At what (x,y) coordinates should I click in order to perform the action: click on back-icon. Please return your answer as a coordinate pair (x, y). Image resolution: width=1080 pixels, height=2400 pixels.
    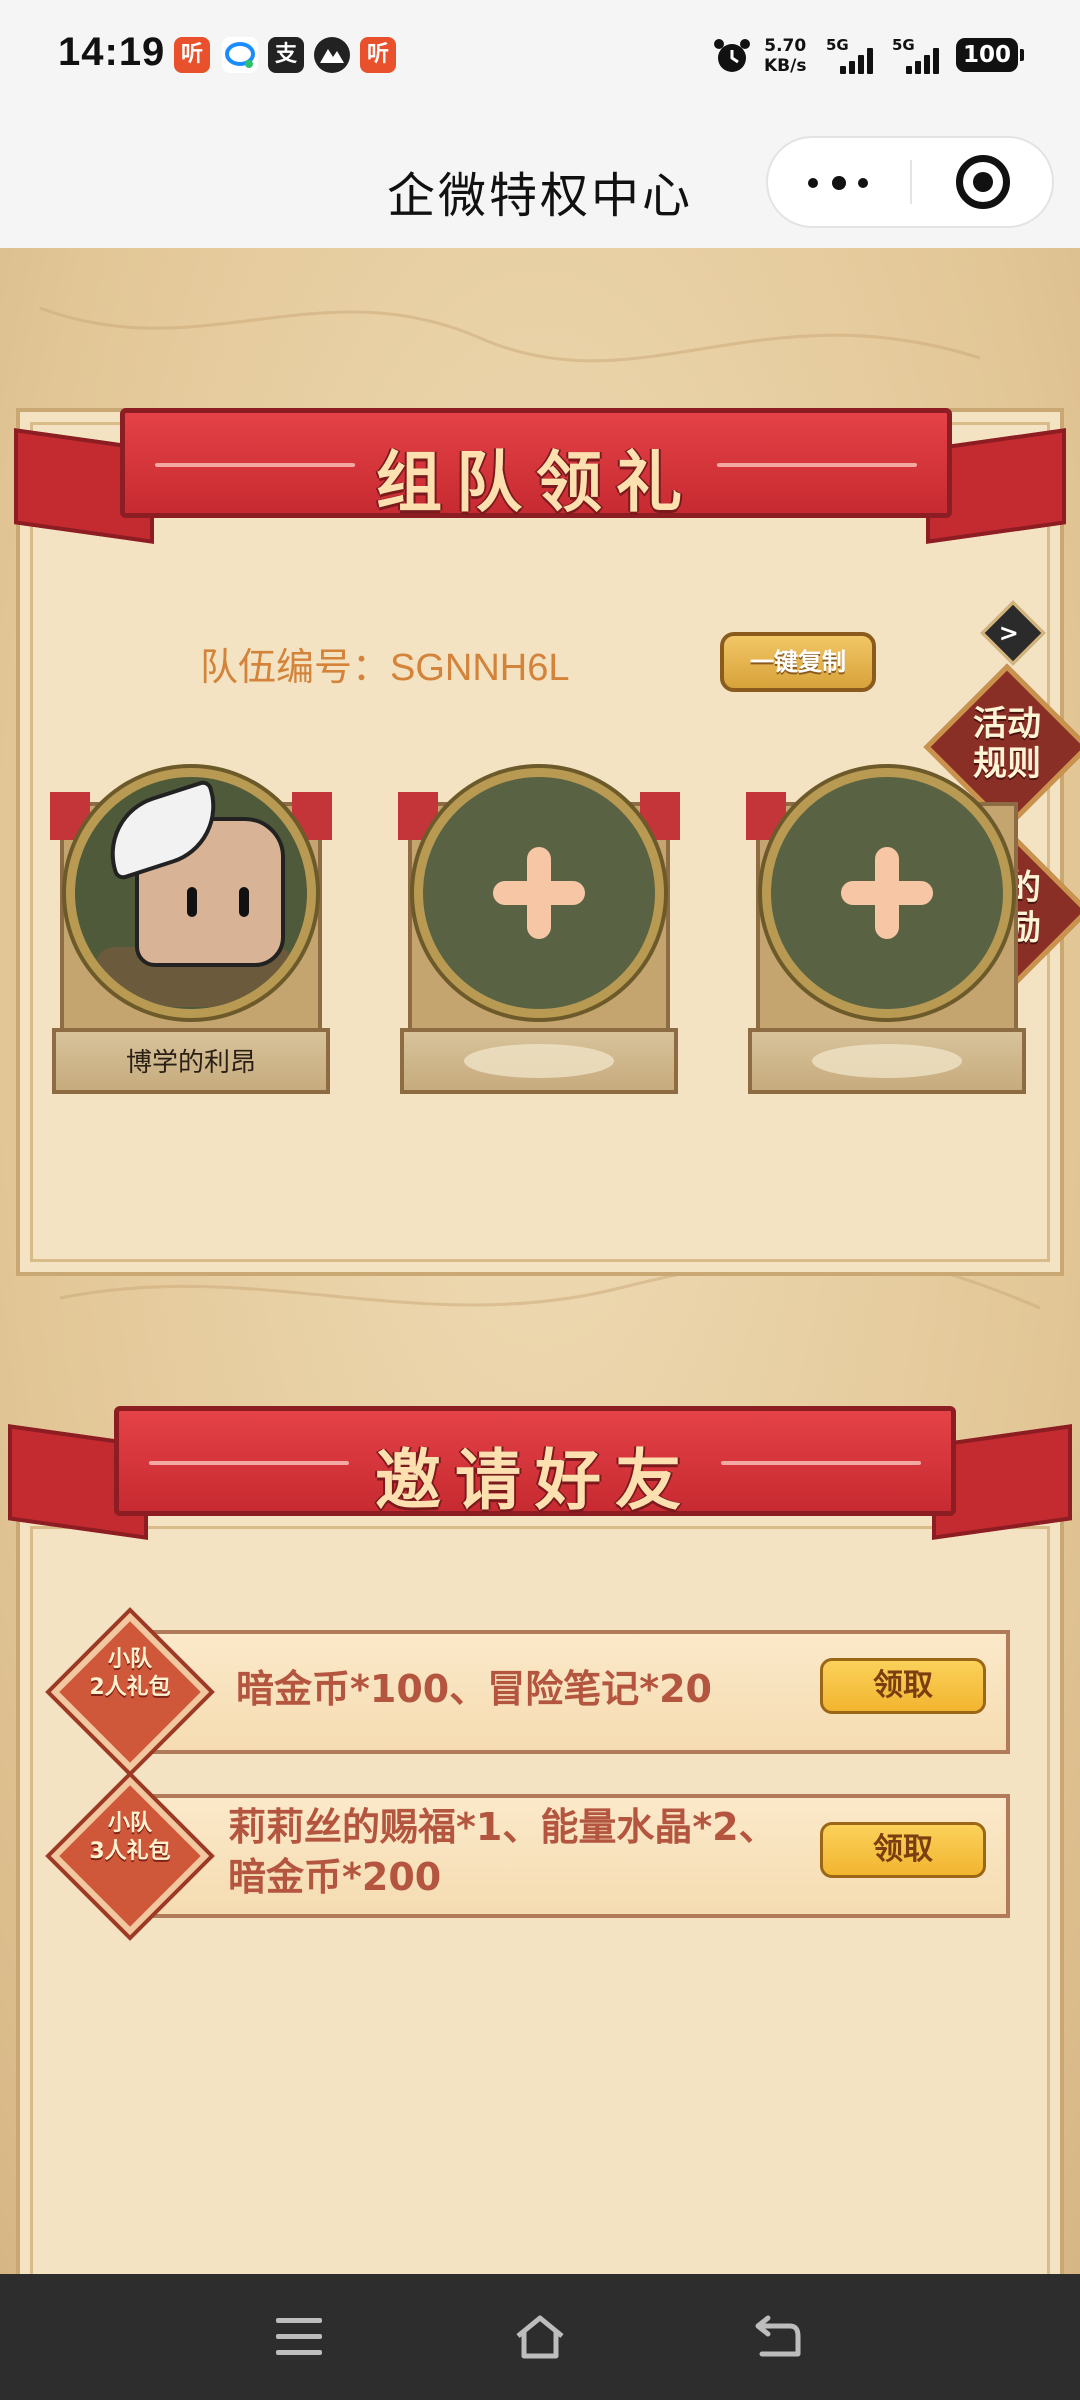
    Looking at the image, I should click on (777, 2337).